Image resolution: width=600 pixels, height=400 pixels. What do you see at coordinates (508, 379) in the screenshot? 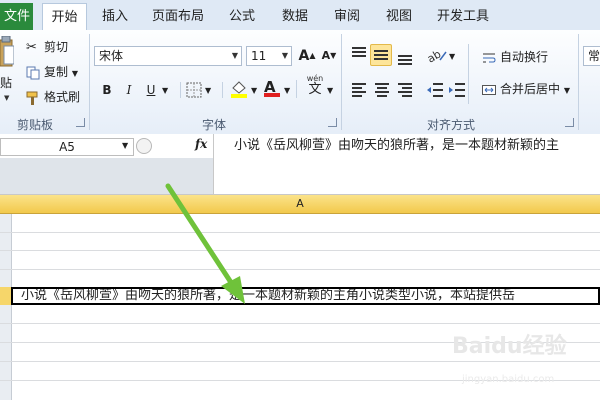
I see `watermark-url: jingyan.baidu.com` at bounding box center [508, 379].